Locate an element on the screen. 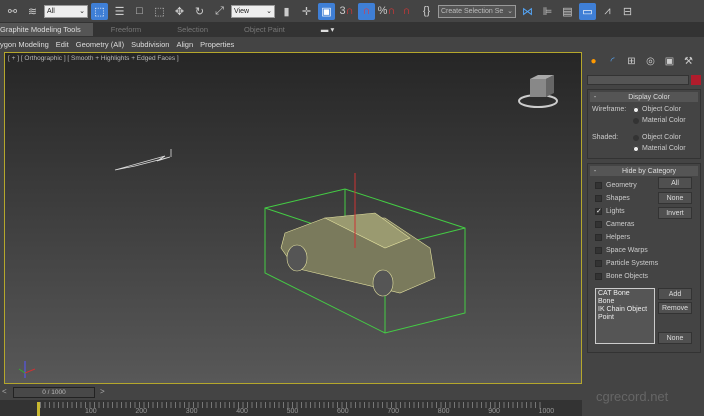  next-frame-icon: > is located at coordinates (102, 391).